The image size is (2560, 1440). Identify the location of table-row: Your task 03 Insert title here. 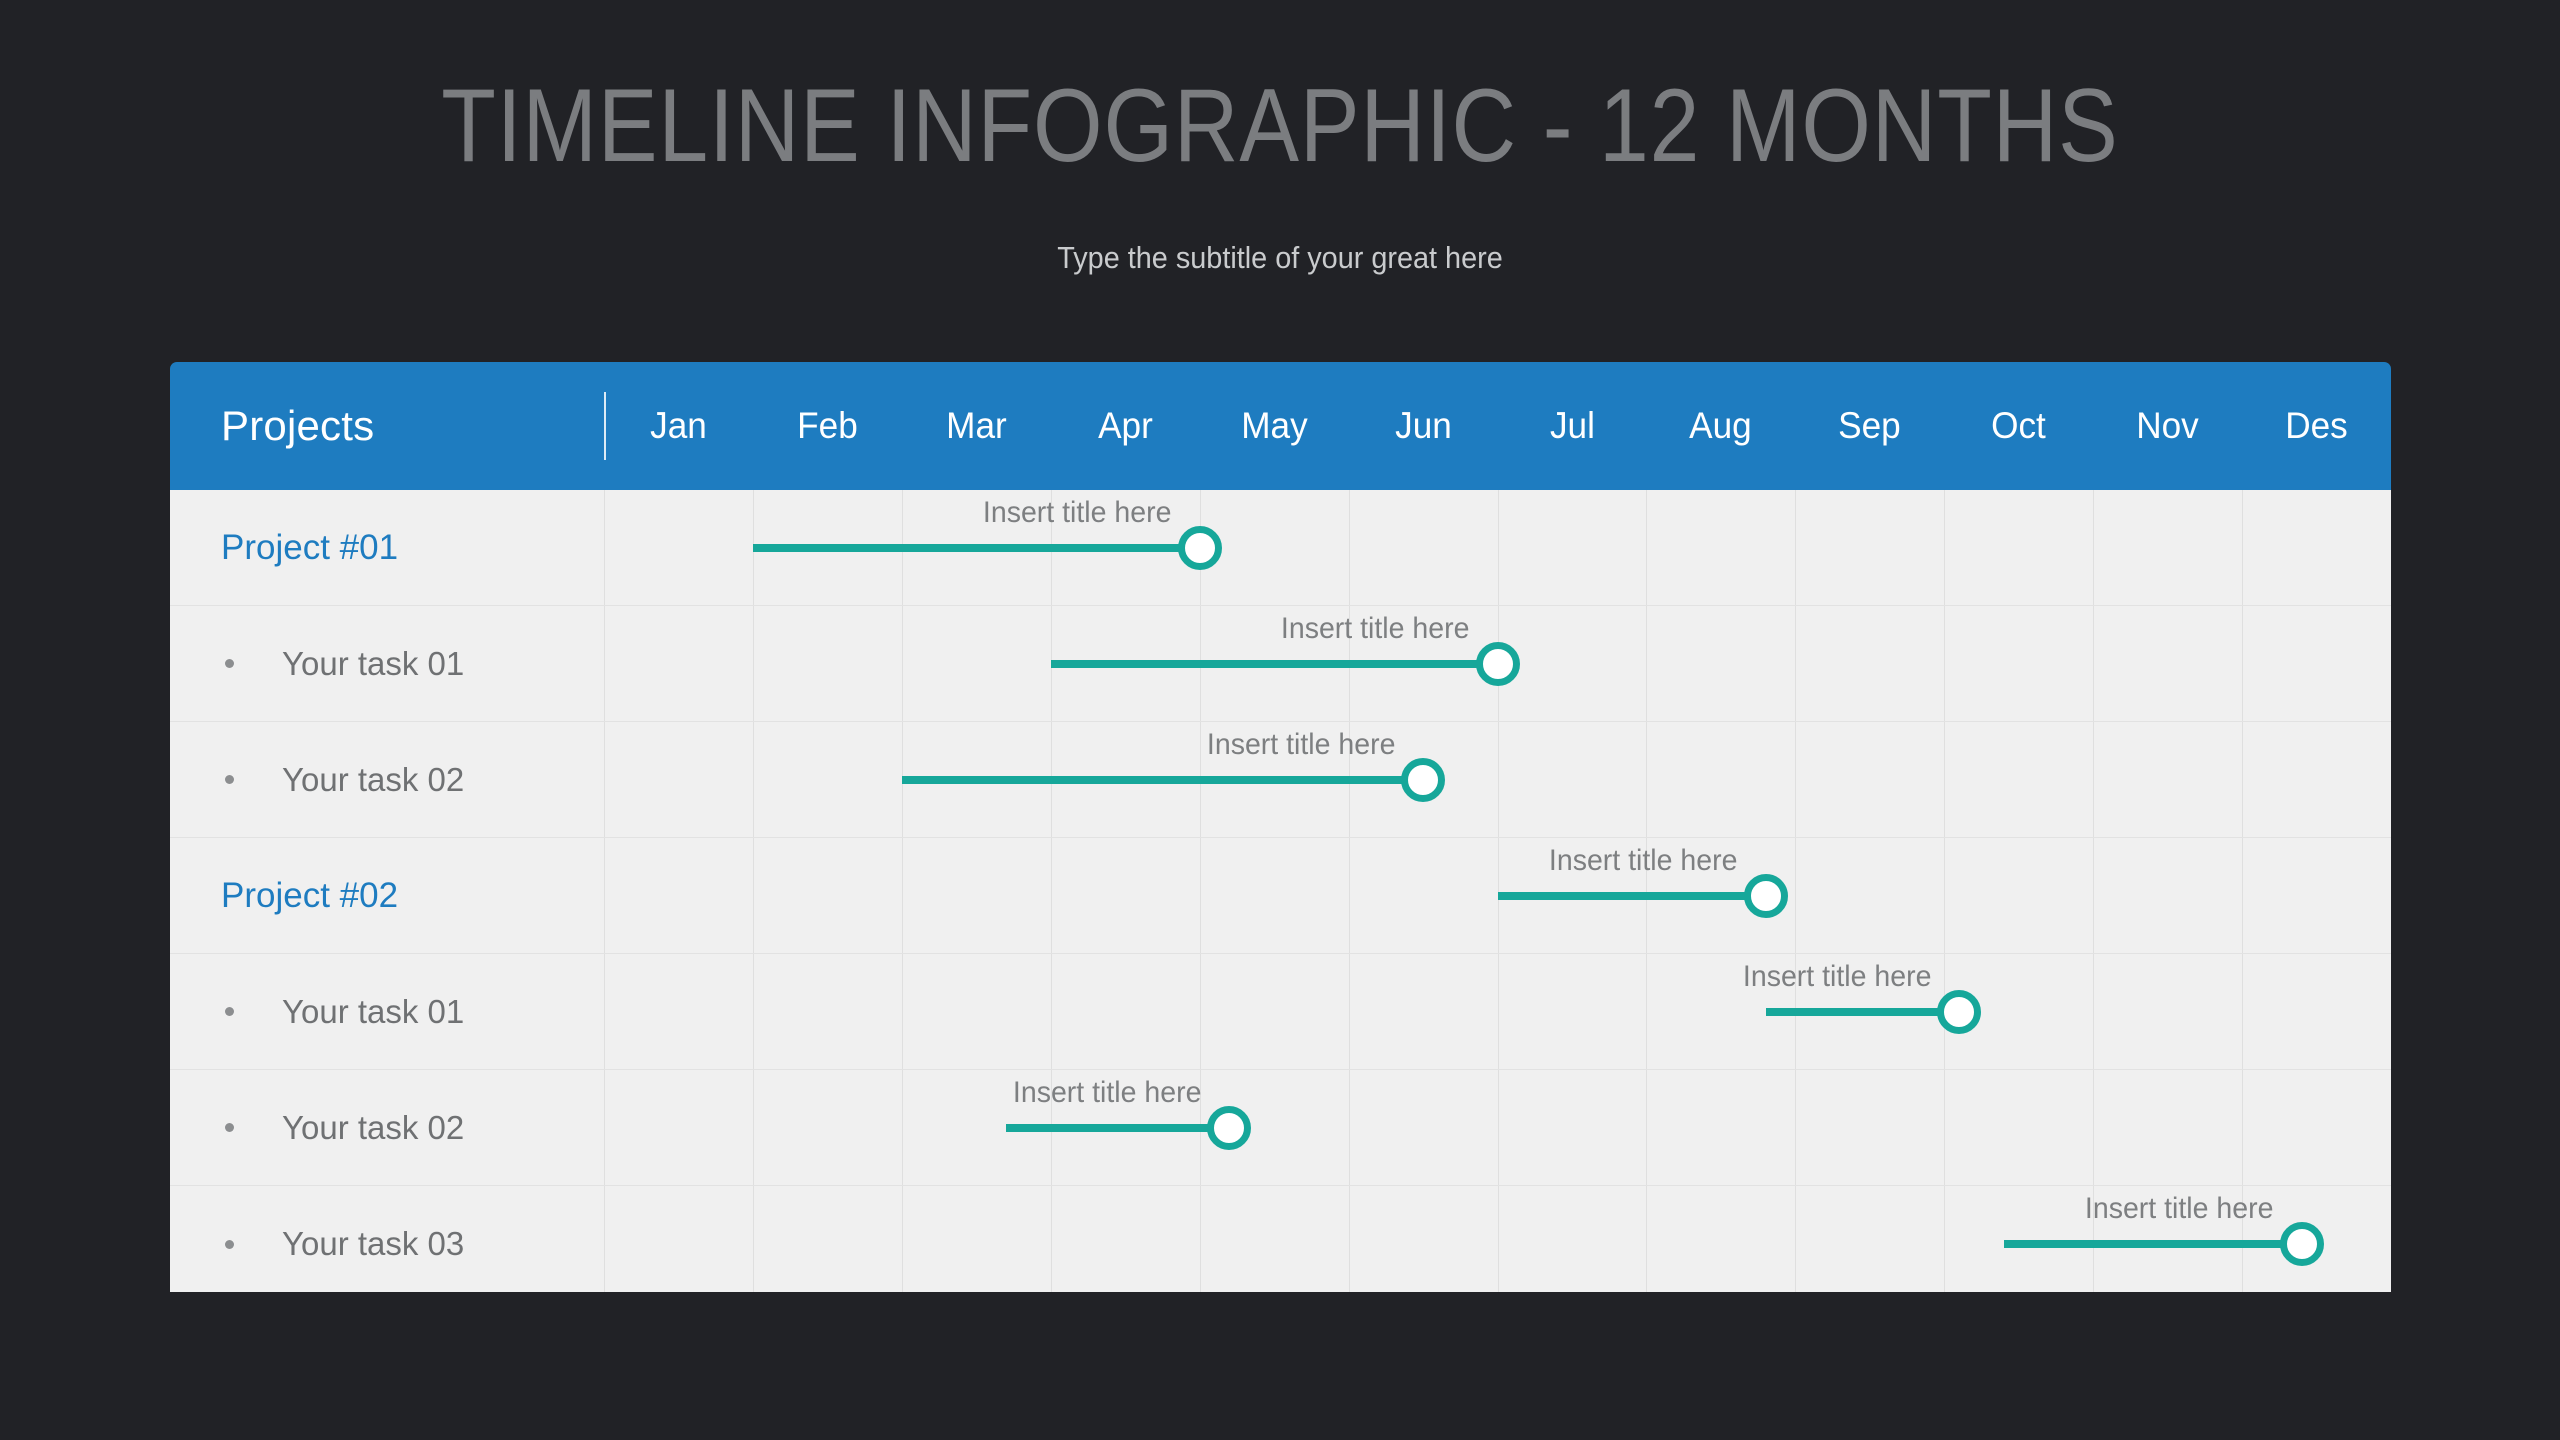
(1280, 1239).